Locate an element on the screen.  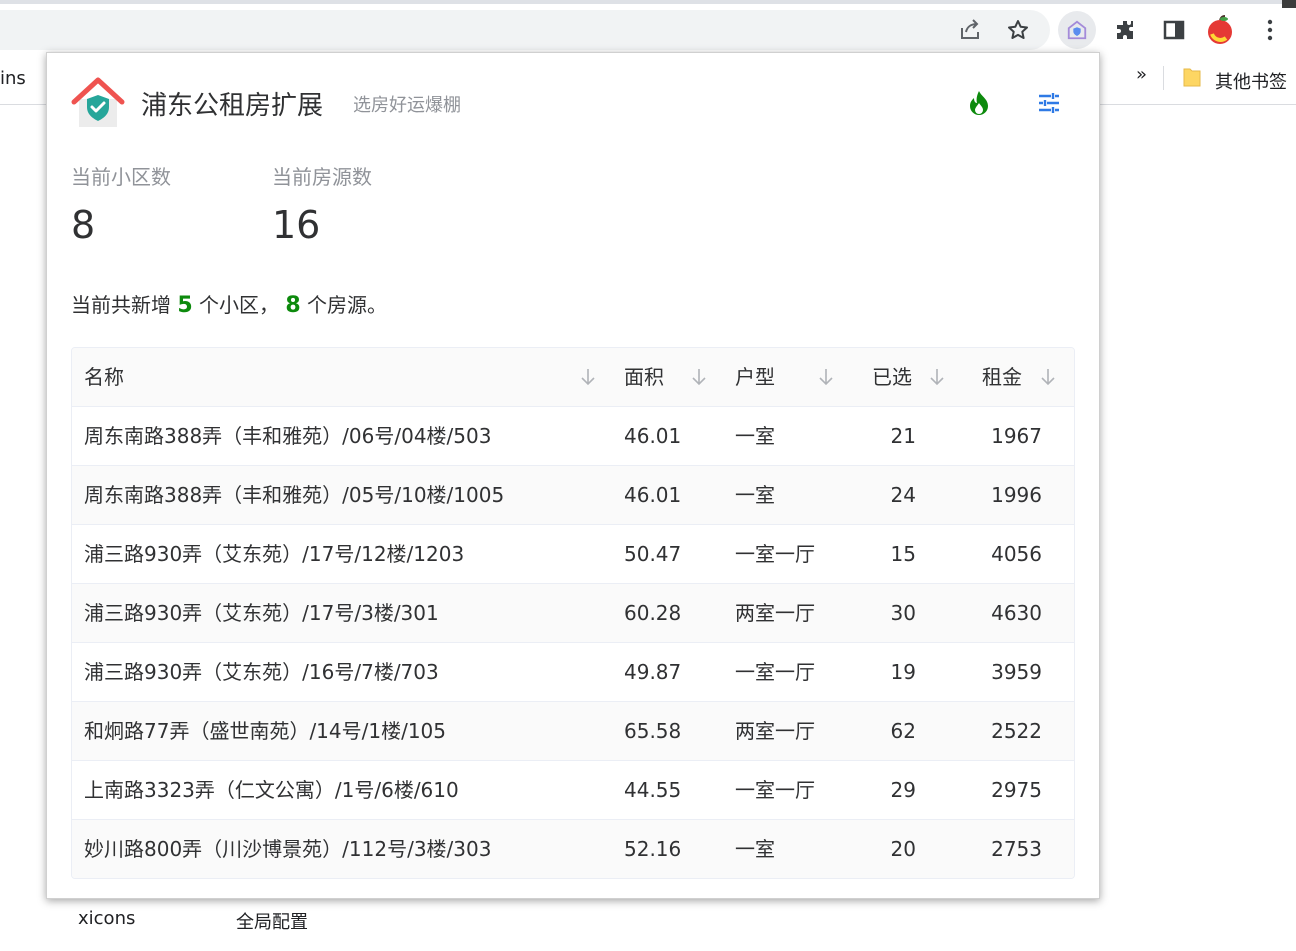
cell-area: 52.16 is located at coordinates (653, 849).